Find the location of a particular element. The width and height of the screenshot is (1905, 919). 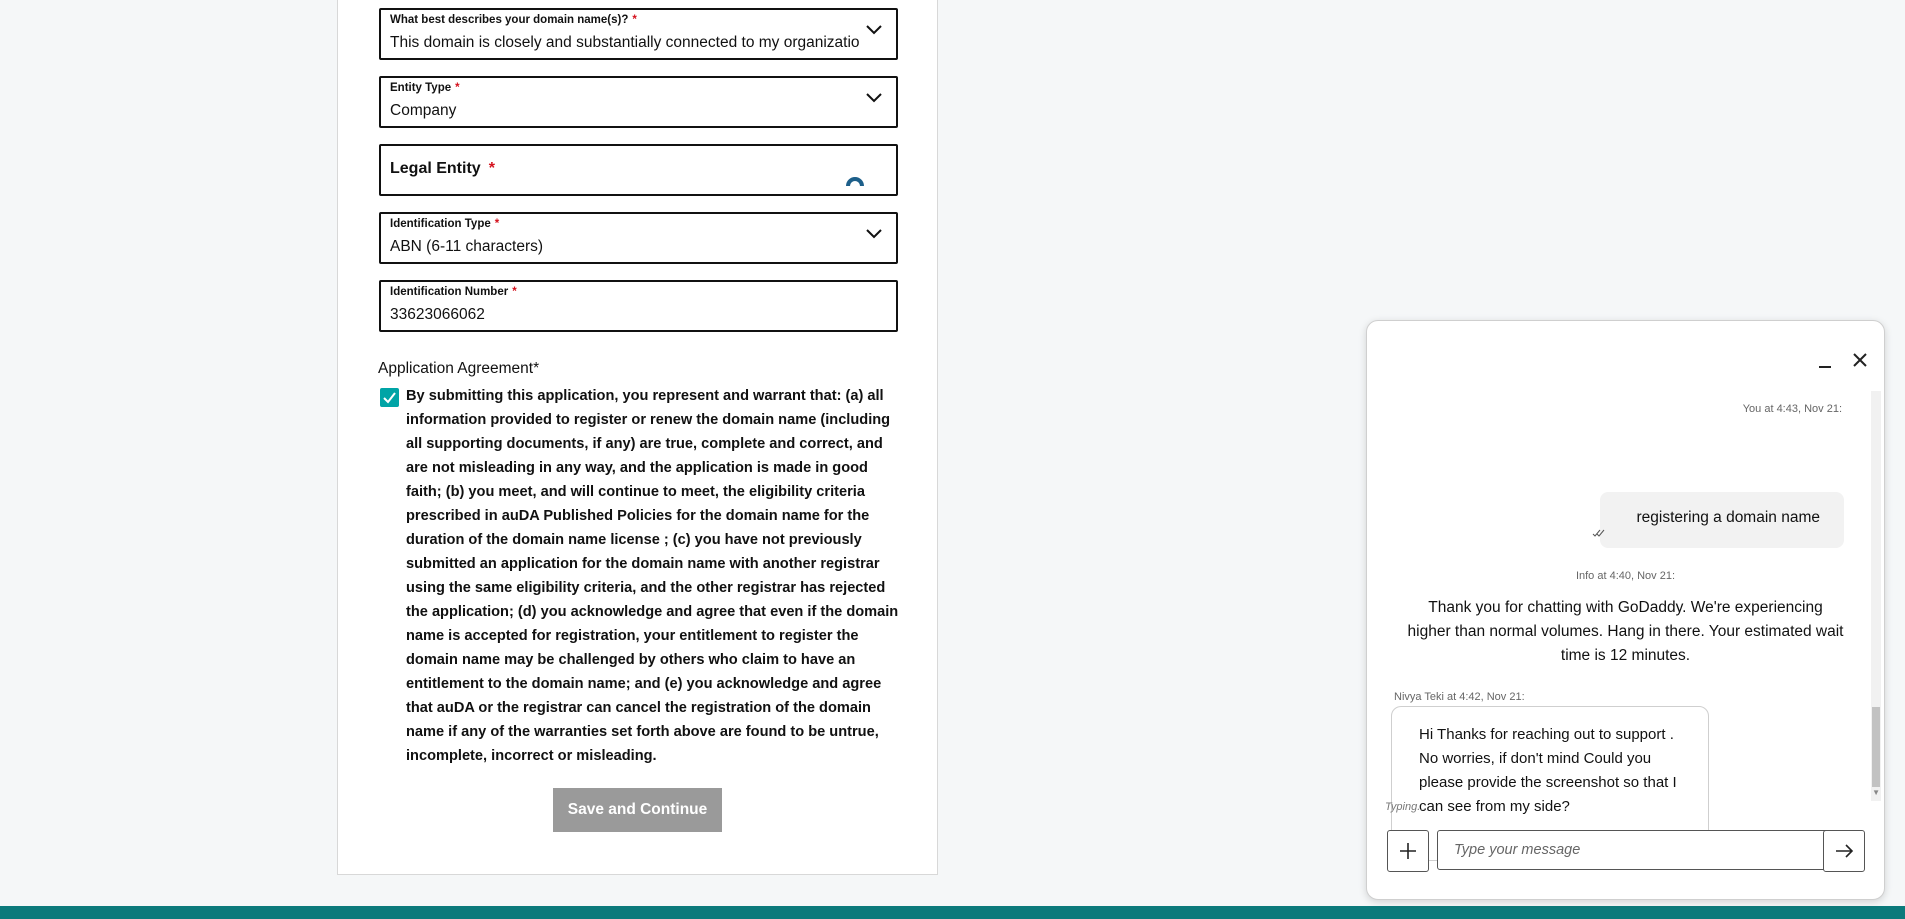

loading-spinner-icon is located at coordinates (855, 182).